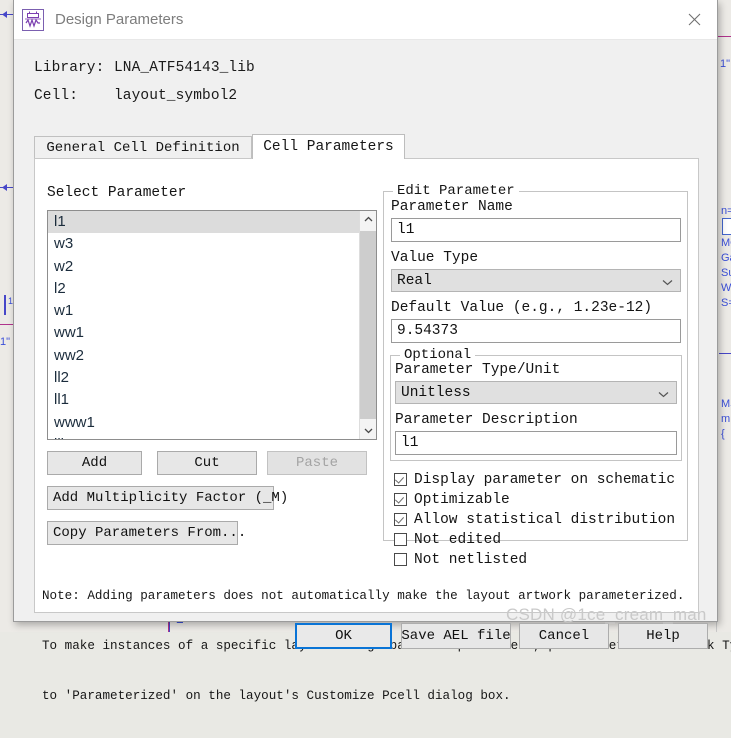 The image size is (731, 738). I want to click on schematic-icon, so click(33, 20).